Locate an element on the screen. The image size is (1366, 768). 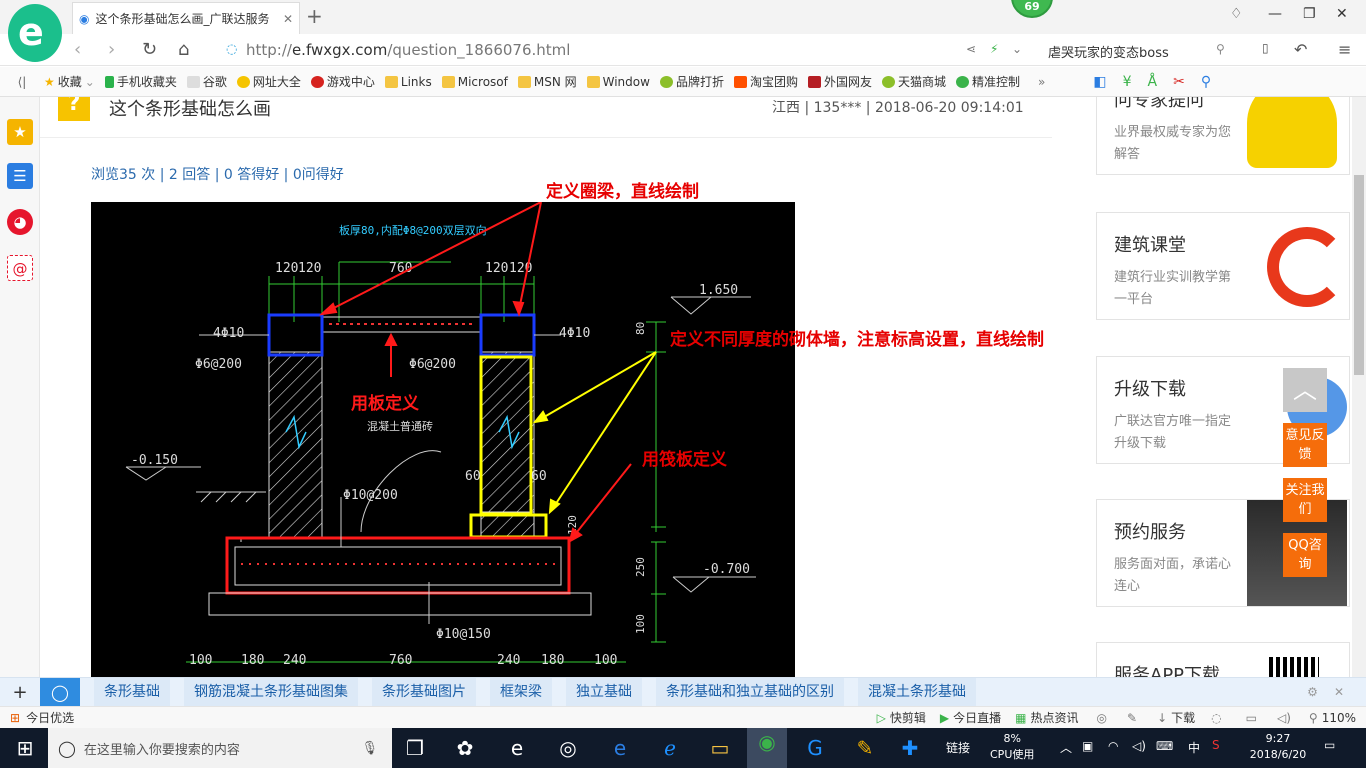
status-left: 今日优选 is located at coordinates (50, 717).